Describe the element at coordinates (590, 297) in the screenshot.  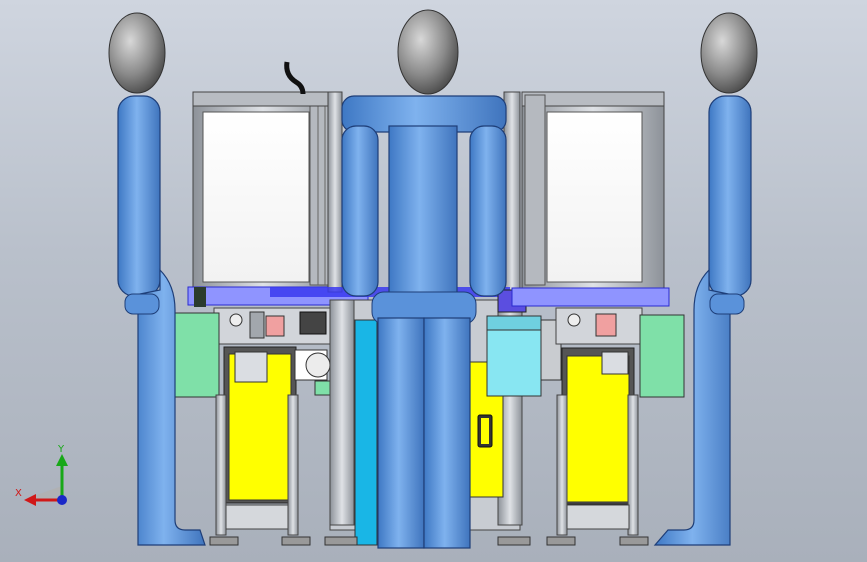
I see `right-base-plate` at that location.